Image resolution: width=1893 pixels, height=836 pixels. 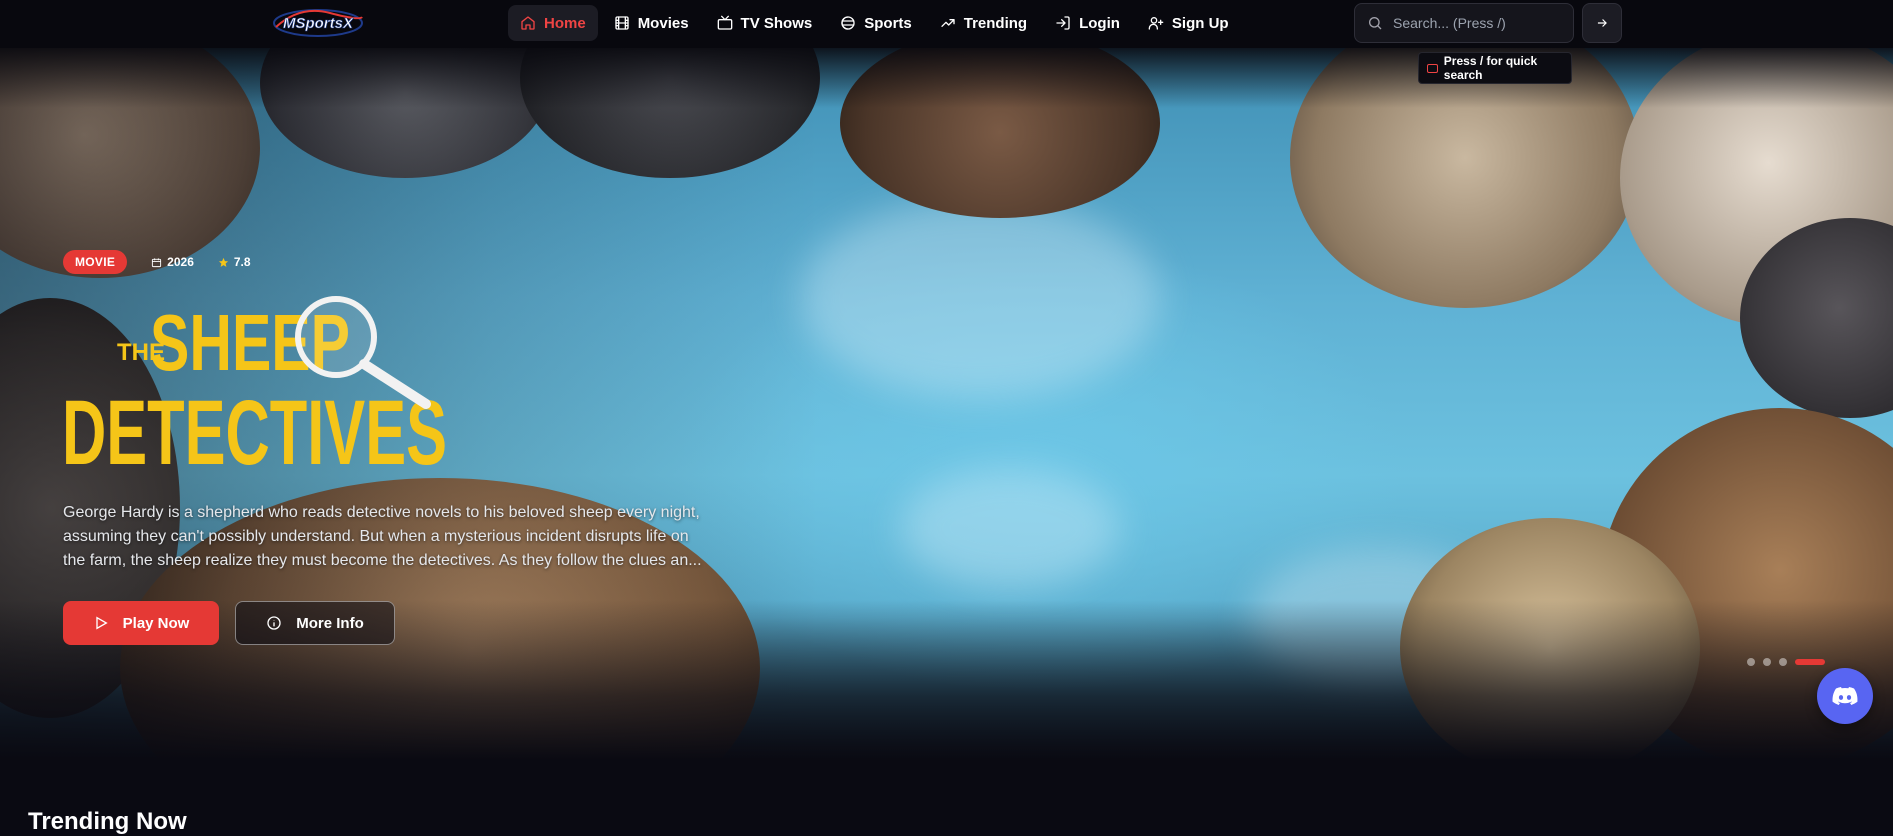 I want to click on nav-tv-shows-label: TV Shows, so click(x=776, y=23).